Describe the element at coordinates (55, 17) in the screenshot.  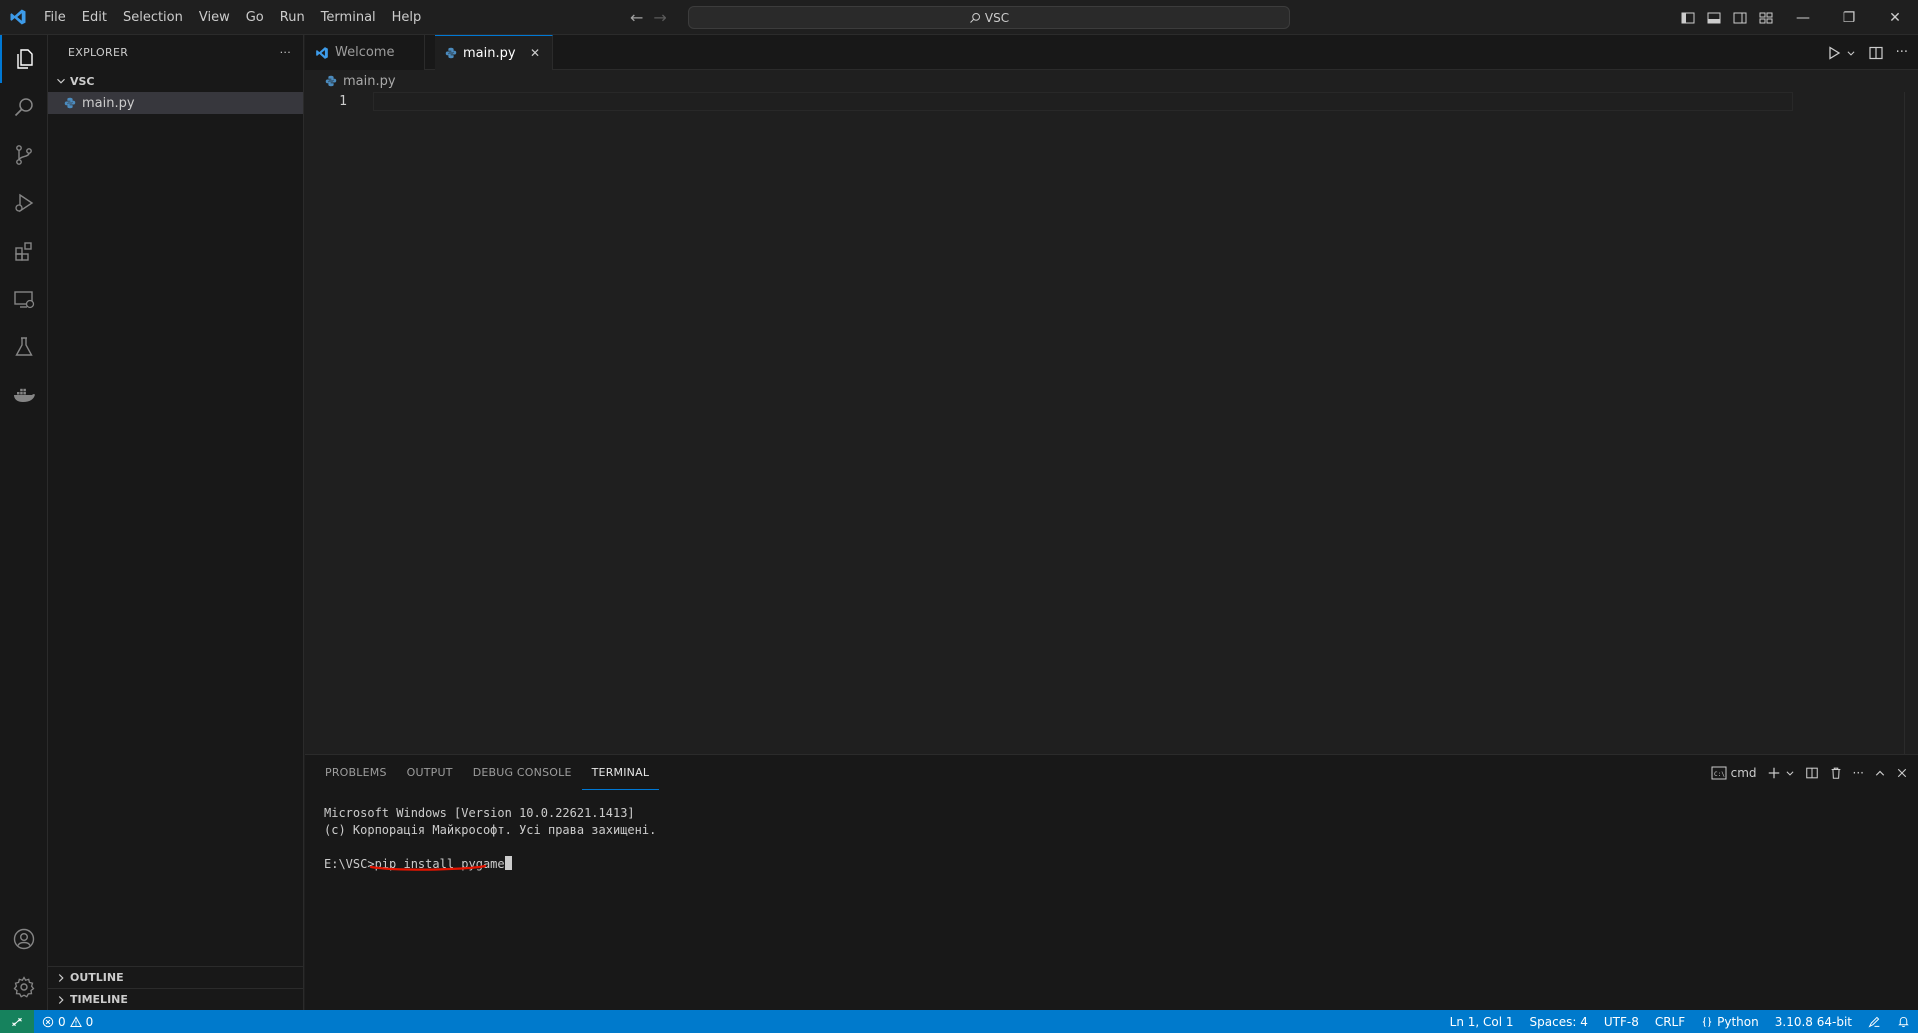
I see `menu-file: File` at that location.